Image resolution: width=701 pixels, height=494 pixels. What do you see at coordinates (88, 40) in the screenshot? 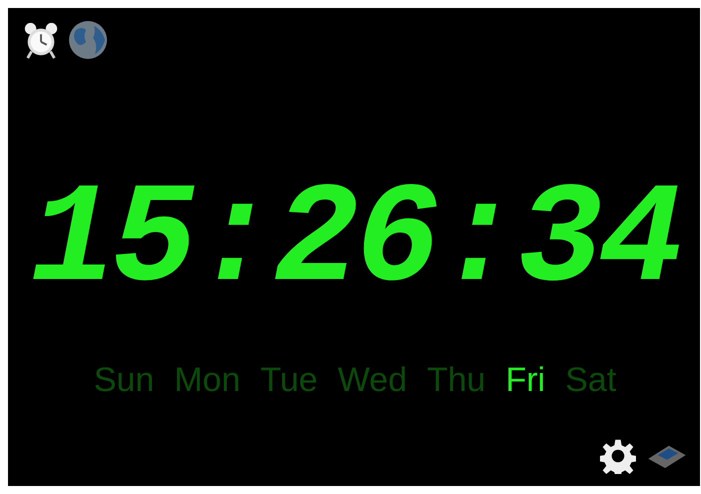
I see `globe-icon` at bounding box center [88, 40].